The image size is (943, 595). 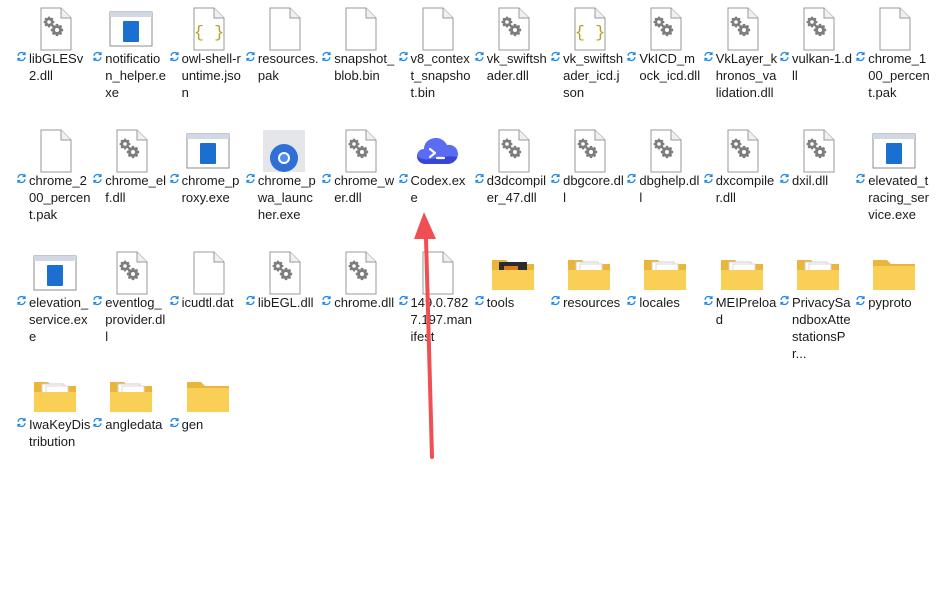 I want to click on file-item: locales, so click(x=661, y=303).